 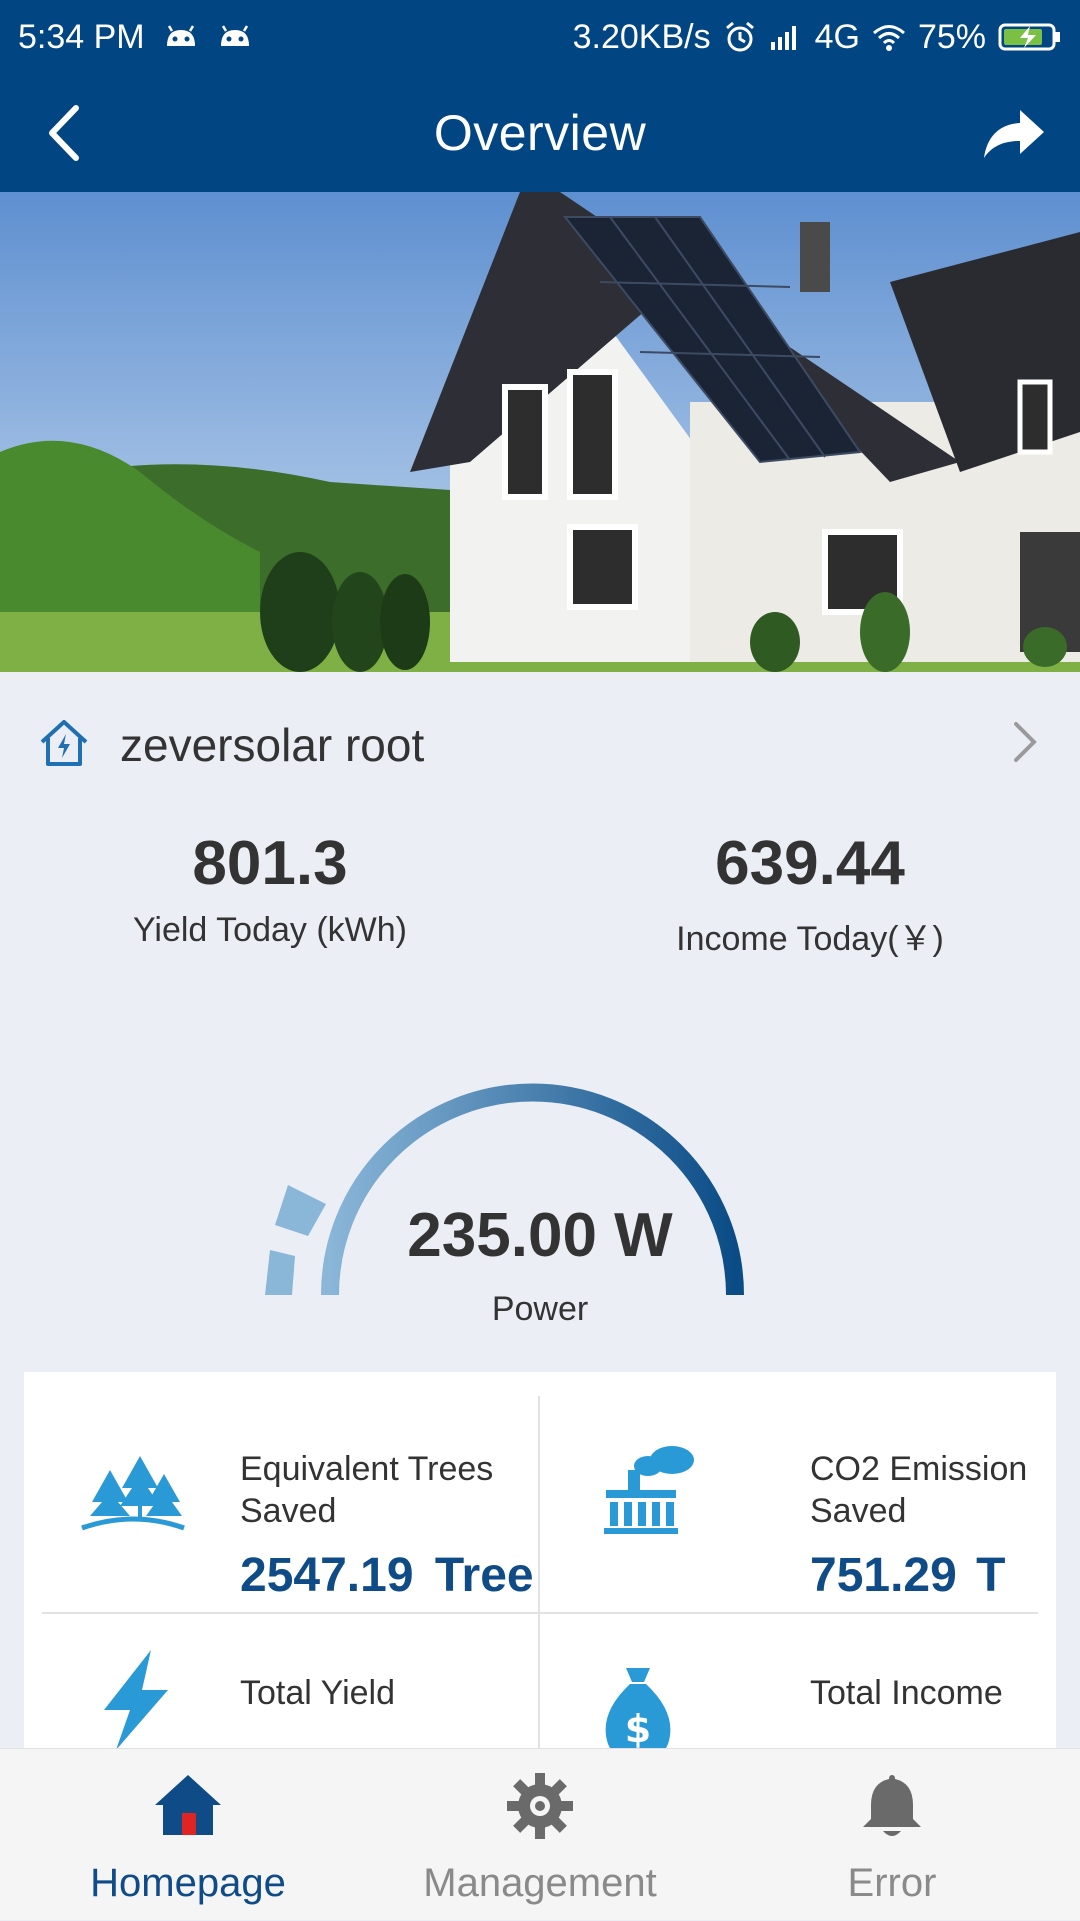 What do you see at coordinates (317, 1693) in the screenshot?
I see `total-yield-label: Total Yield` at bounding box center [317, 1693].